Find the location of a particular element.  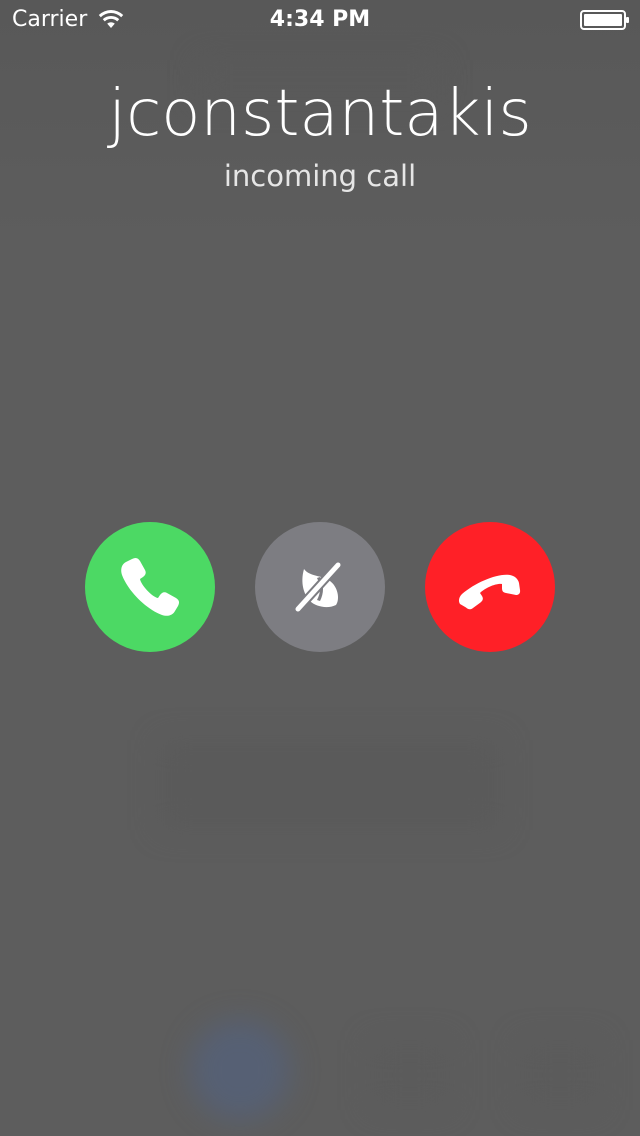

battery-full-icon is located at coordinates (604, 20).